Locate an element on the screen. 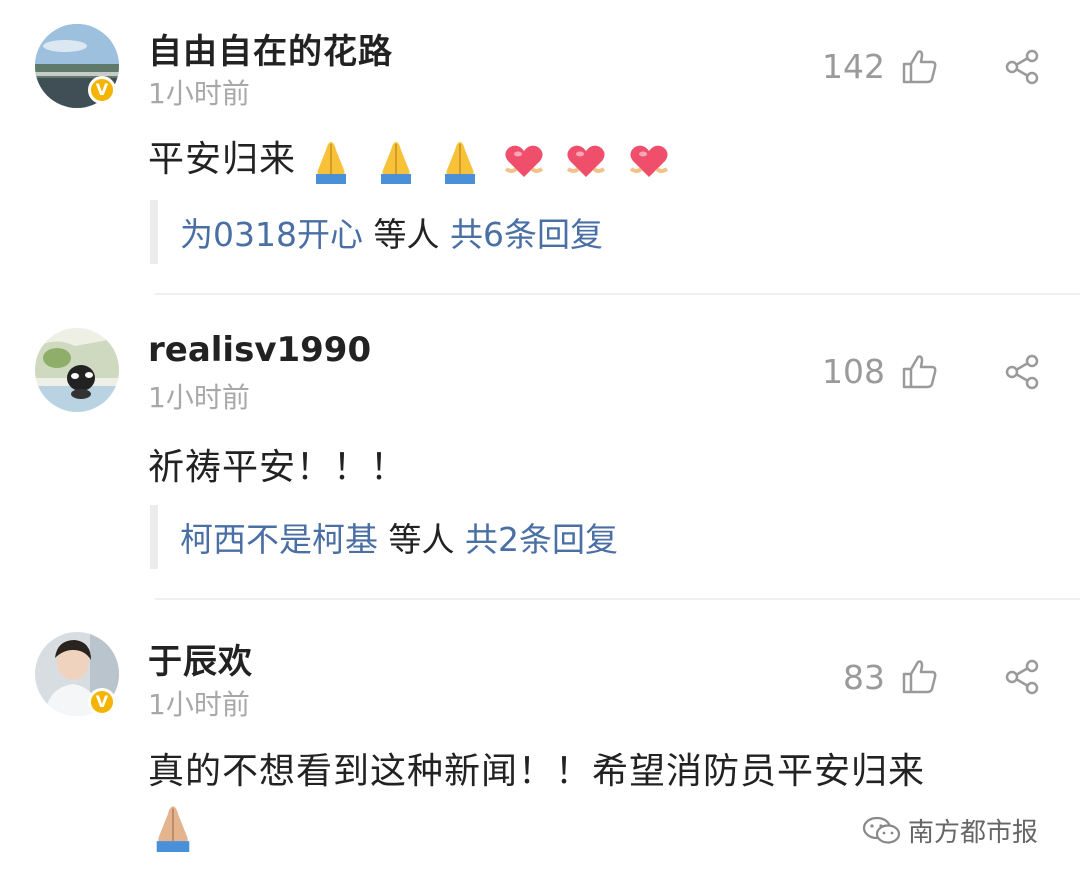 This screenshot has width=1080, height=879. watermark-text: 南方都市报 is located at coordinates (973, 833).